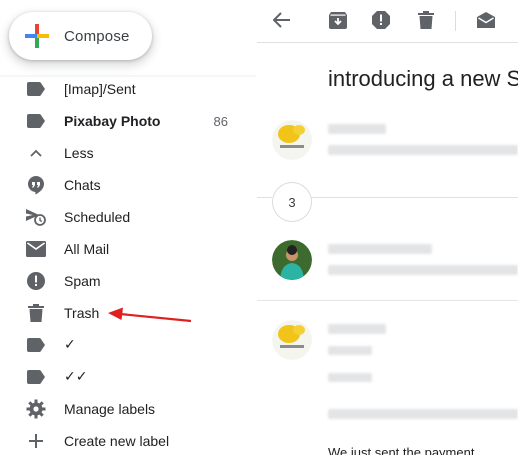 The height and width of the screenshot is (457, 518). Describe the element at coordinates (401, 450) in the screenshot. I see `email-body-text: We just sent the payment` at that location.